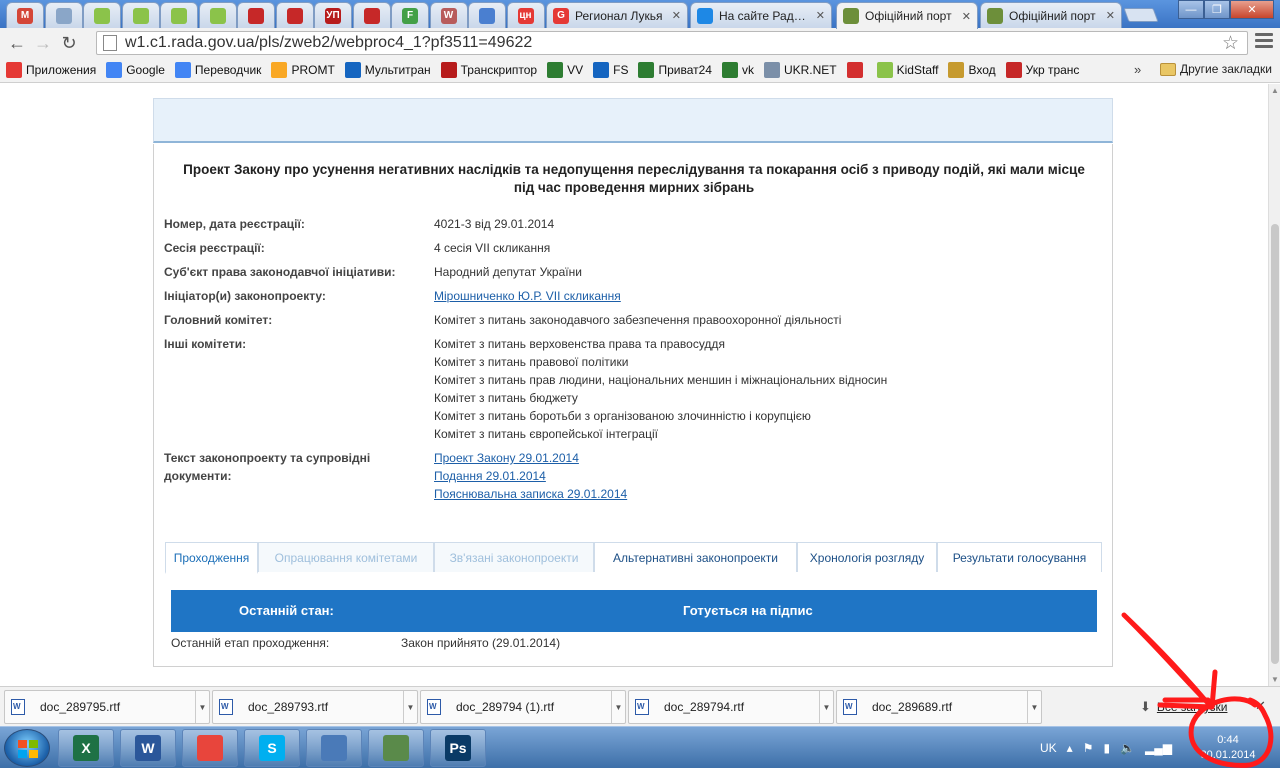 The image size is (1280, 768). What do you see at coordinates (1048, 748) in the screenshot?
I see `language-indicator: UK` at bounding box center [1048, 748].